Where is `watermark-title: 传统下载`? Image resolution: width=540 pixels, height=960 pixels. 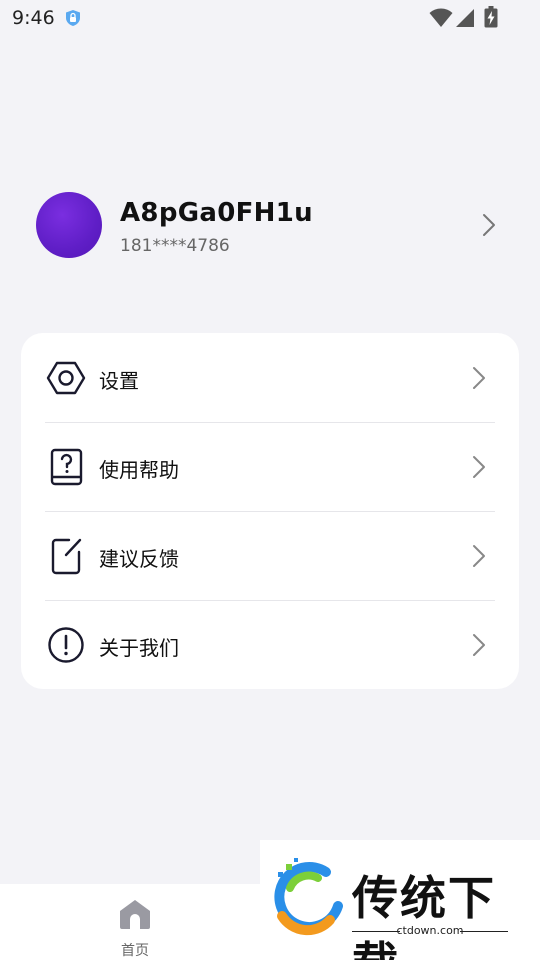
watermark-title: 传统下载 is located at coordinates (424, 915).